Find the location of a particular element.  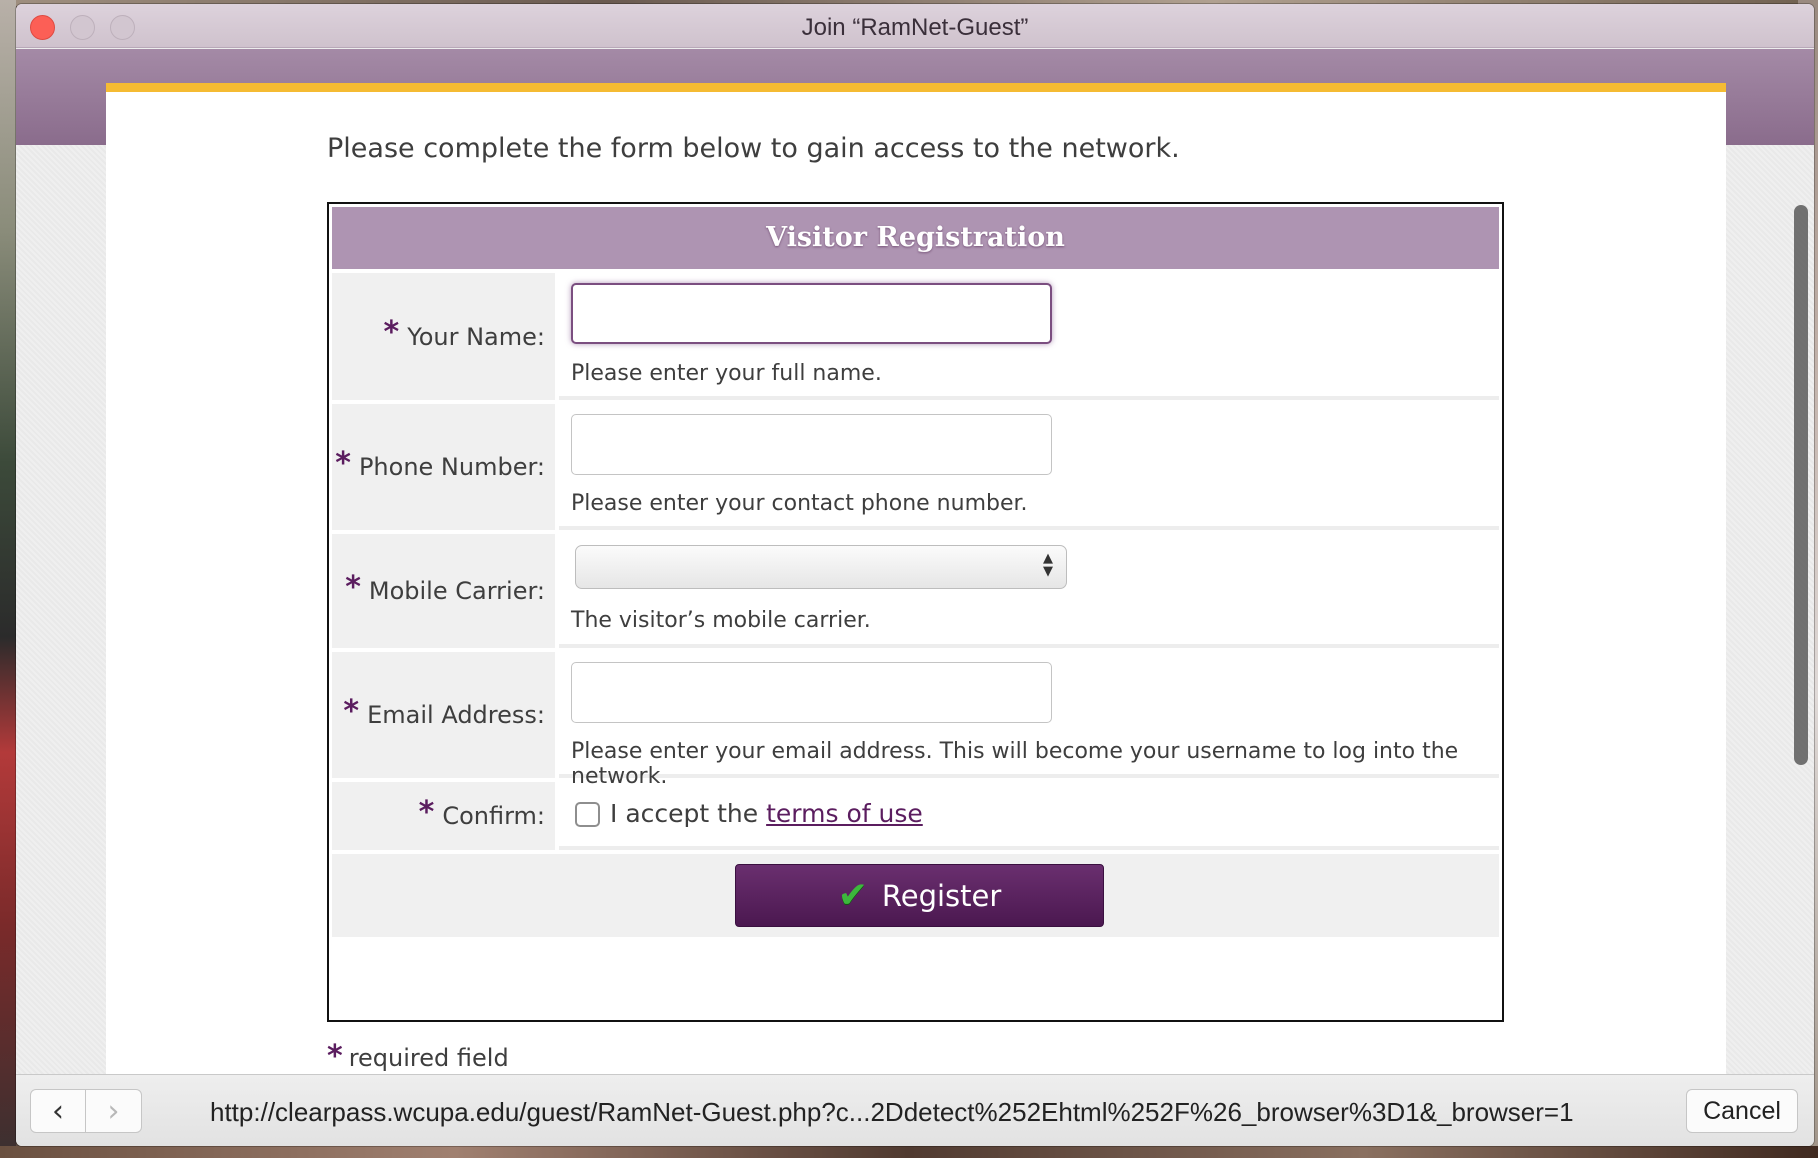

forward-button: › is located at coordinates (113, 1111).